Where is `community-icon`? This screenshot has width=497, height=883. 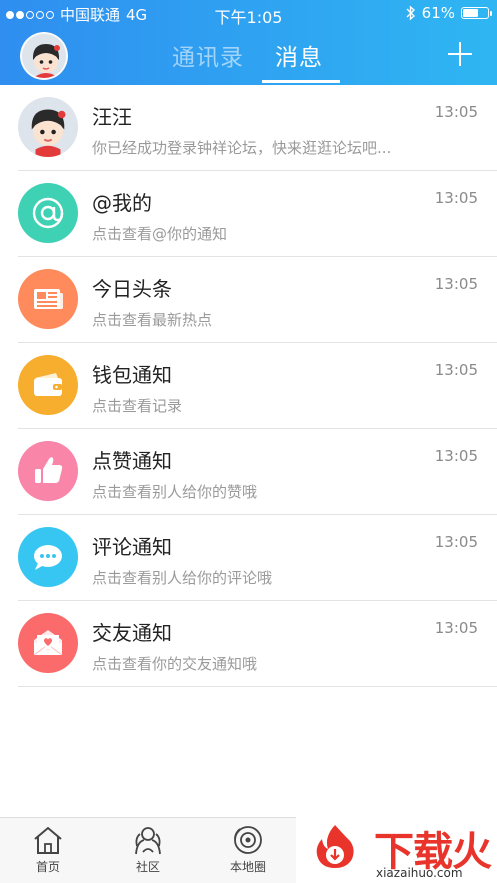
community-icon is located at coordinates (148, 841).